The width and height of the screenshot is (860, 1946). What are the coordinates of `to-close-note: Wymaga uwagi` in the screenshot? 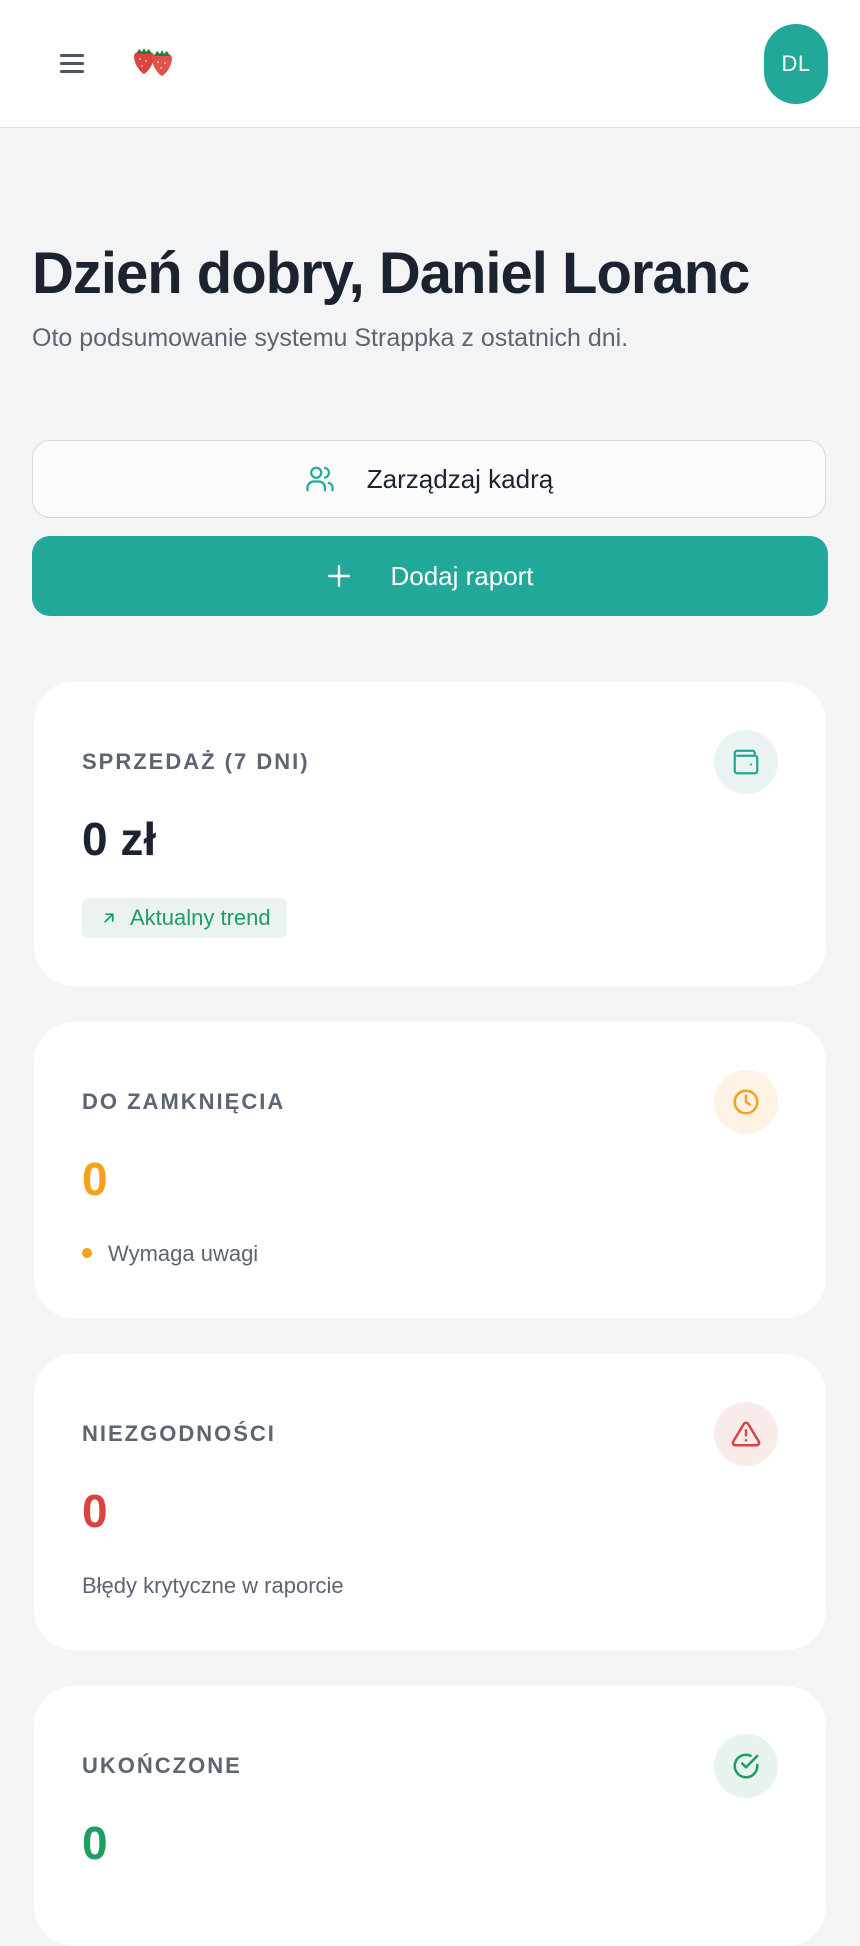 It's located at (170, 1254).